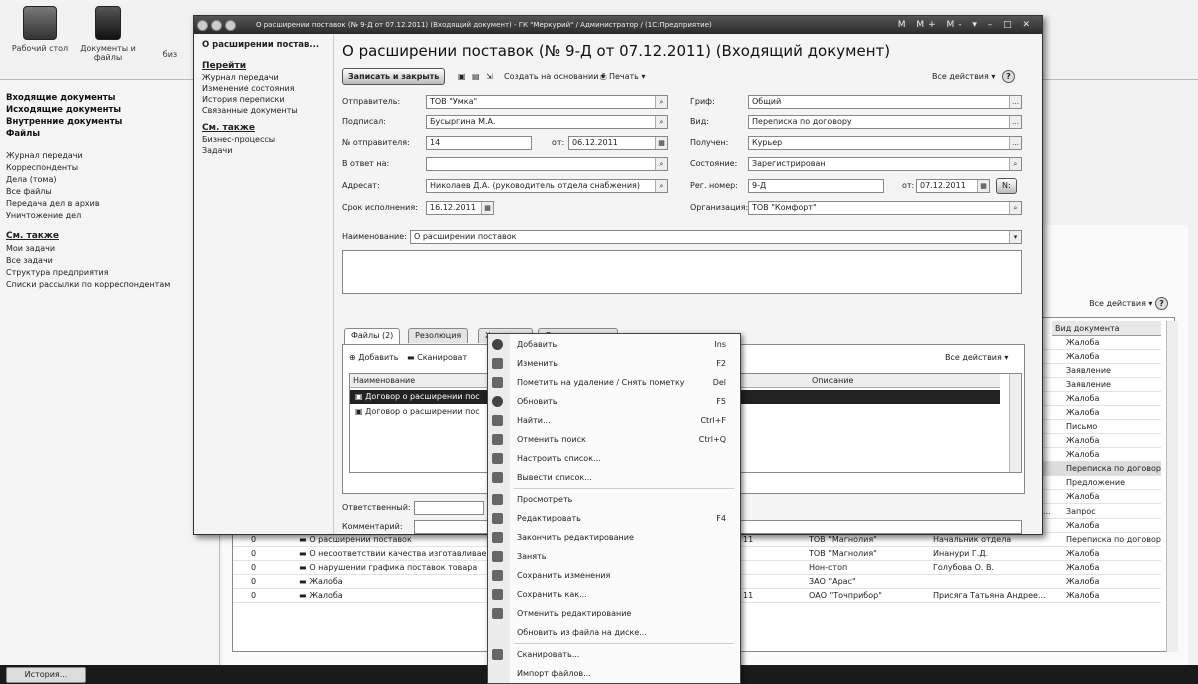 This screenshot has width=1198, height=684. I want to click on menu-item: Обновить F5, so click(614, 401).